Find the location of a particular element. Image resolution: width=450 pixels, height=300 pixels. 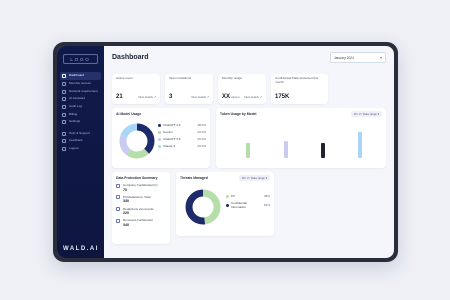

sidebar-item-member-access: Member access is located at coordinates (80, 84).